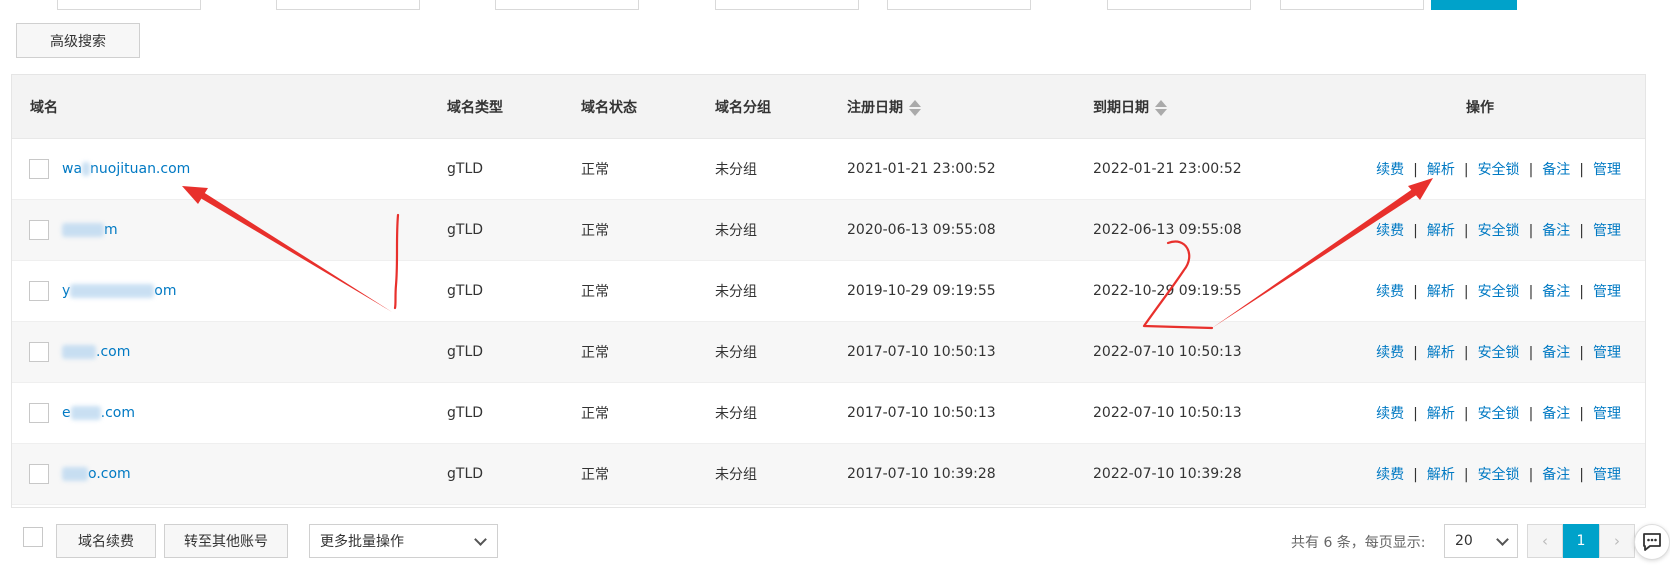 The height and width of the screenshot is (569, 1670). What do you see at coordinates (1464, 541) in the screenshot?
I see `page-size-value: 20` at bounding box center [1464, 541].